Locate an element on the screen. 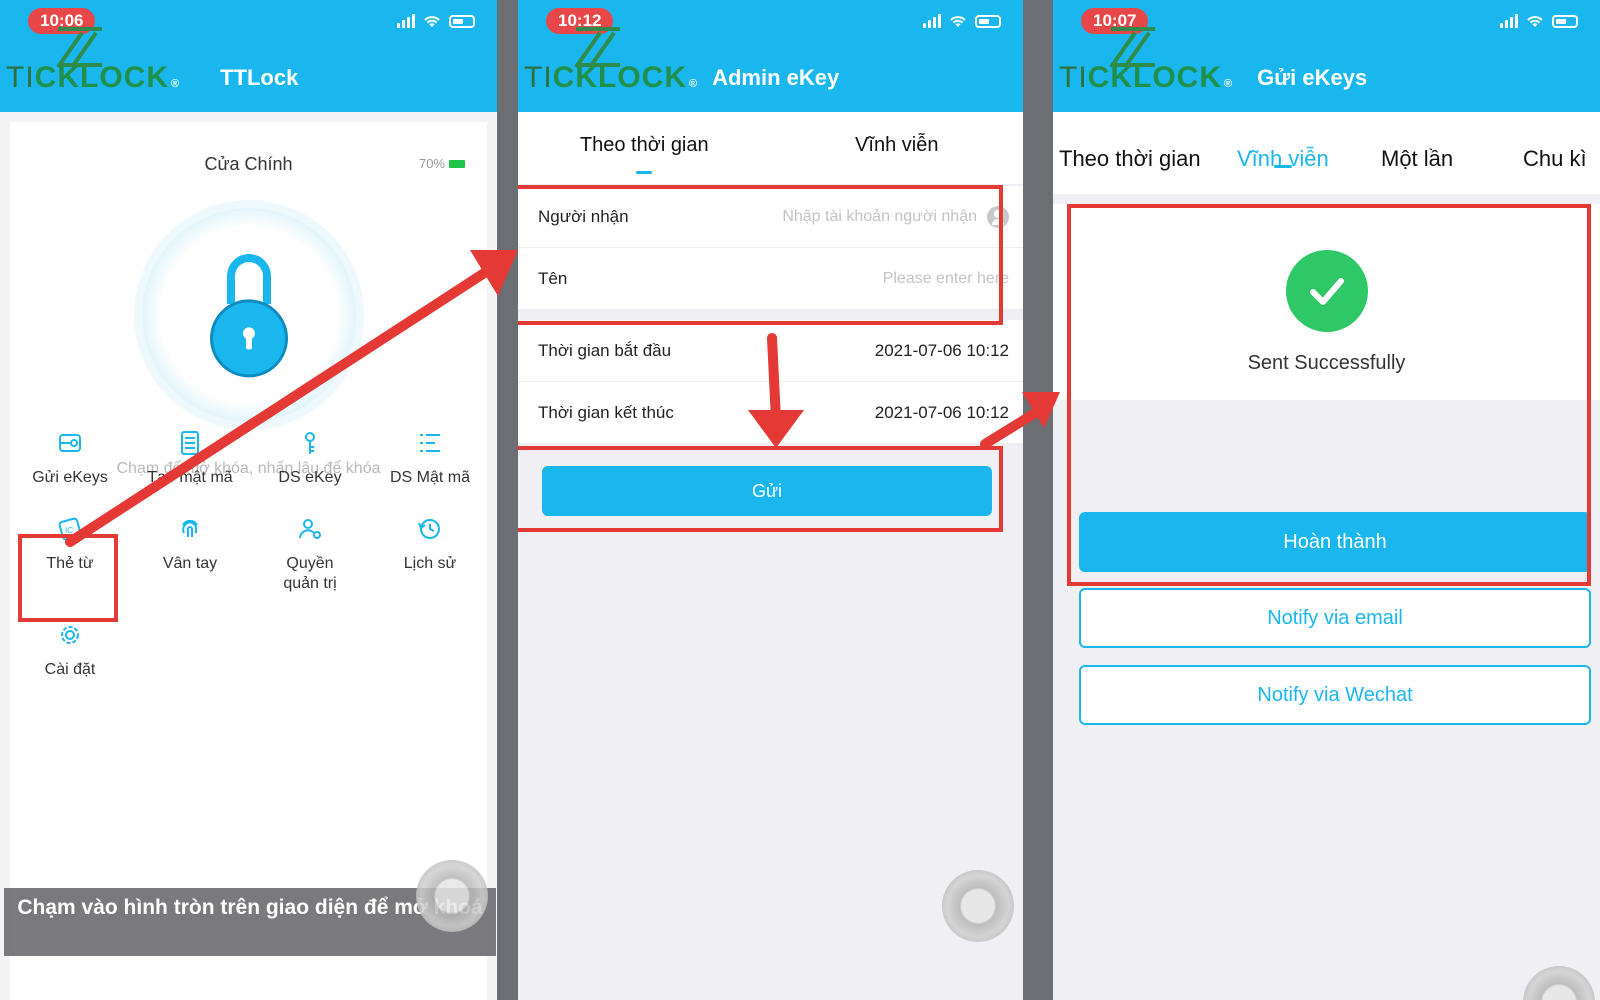 This screenshot has width=1600, height=1000. nav-bar: TI CKLOCK ® Admin eKey is located at coordinates (770, 69).